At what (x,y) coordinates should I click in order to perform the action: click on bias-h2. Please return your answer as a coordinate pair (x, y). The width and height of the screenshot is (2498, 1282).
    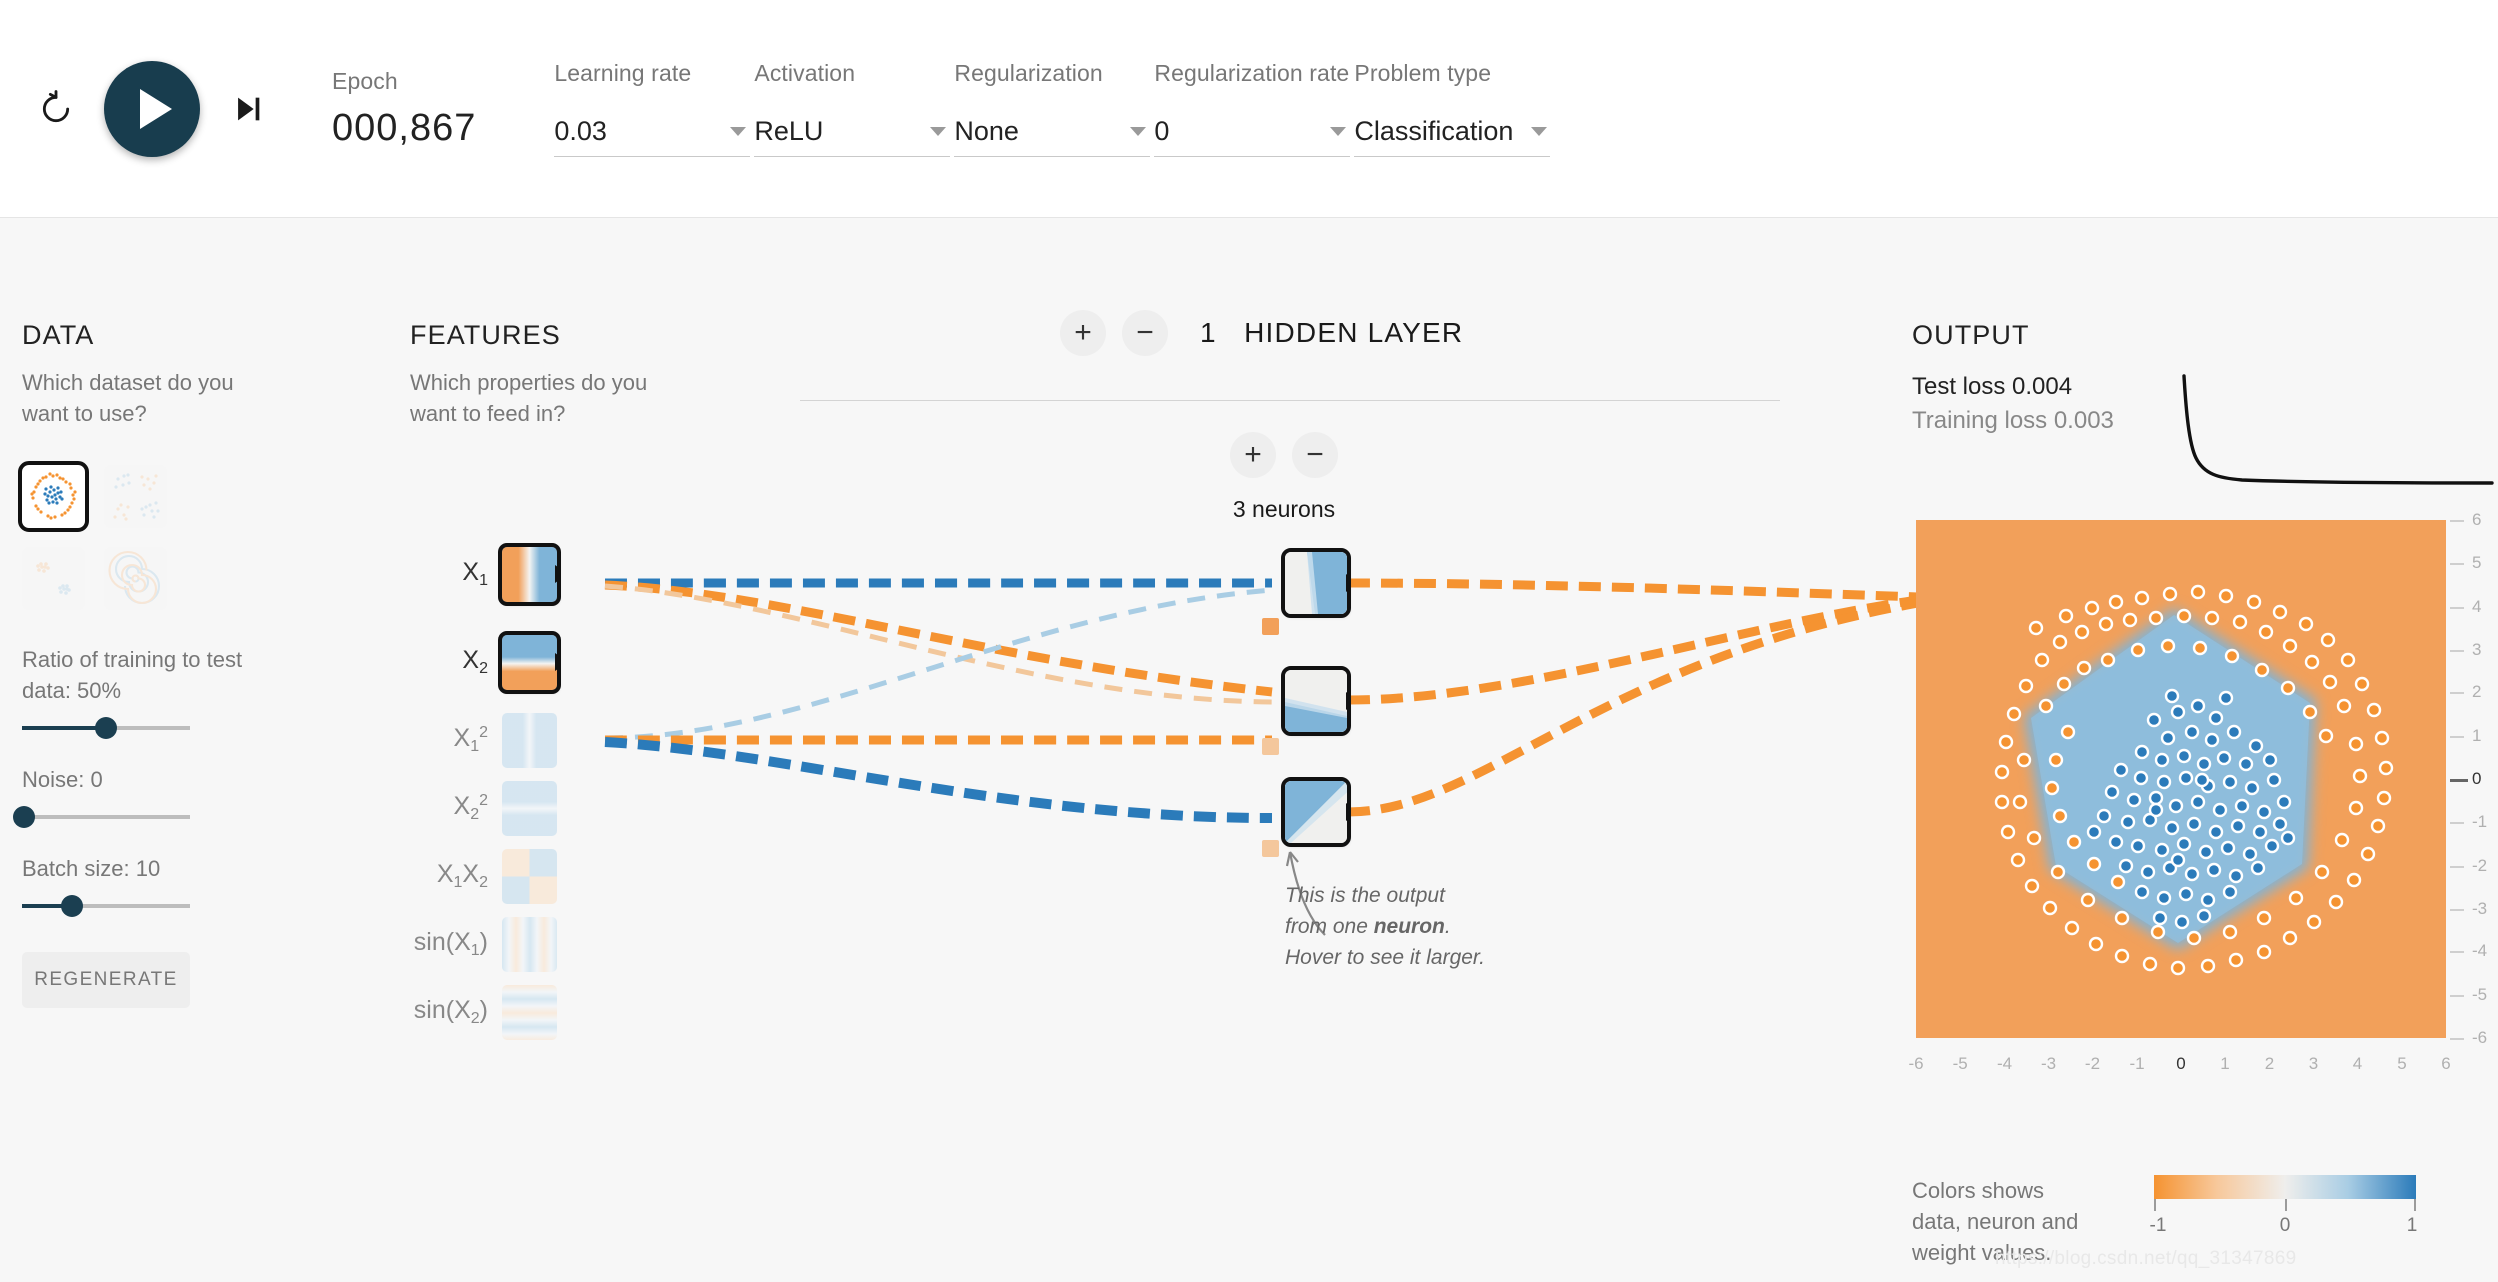
    Looking at the image, I should click on (1270, 746).